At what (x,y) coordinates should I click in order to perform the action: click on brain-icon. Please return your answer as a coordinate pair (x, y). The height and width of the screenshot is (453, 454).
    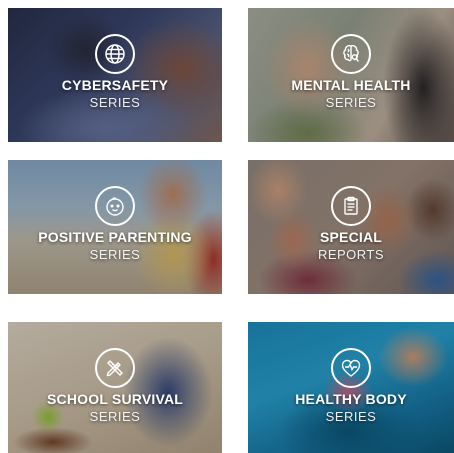
    Looking at the image, I should click on (351, 54).